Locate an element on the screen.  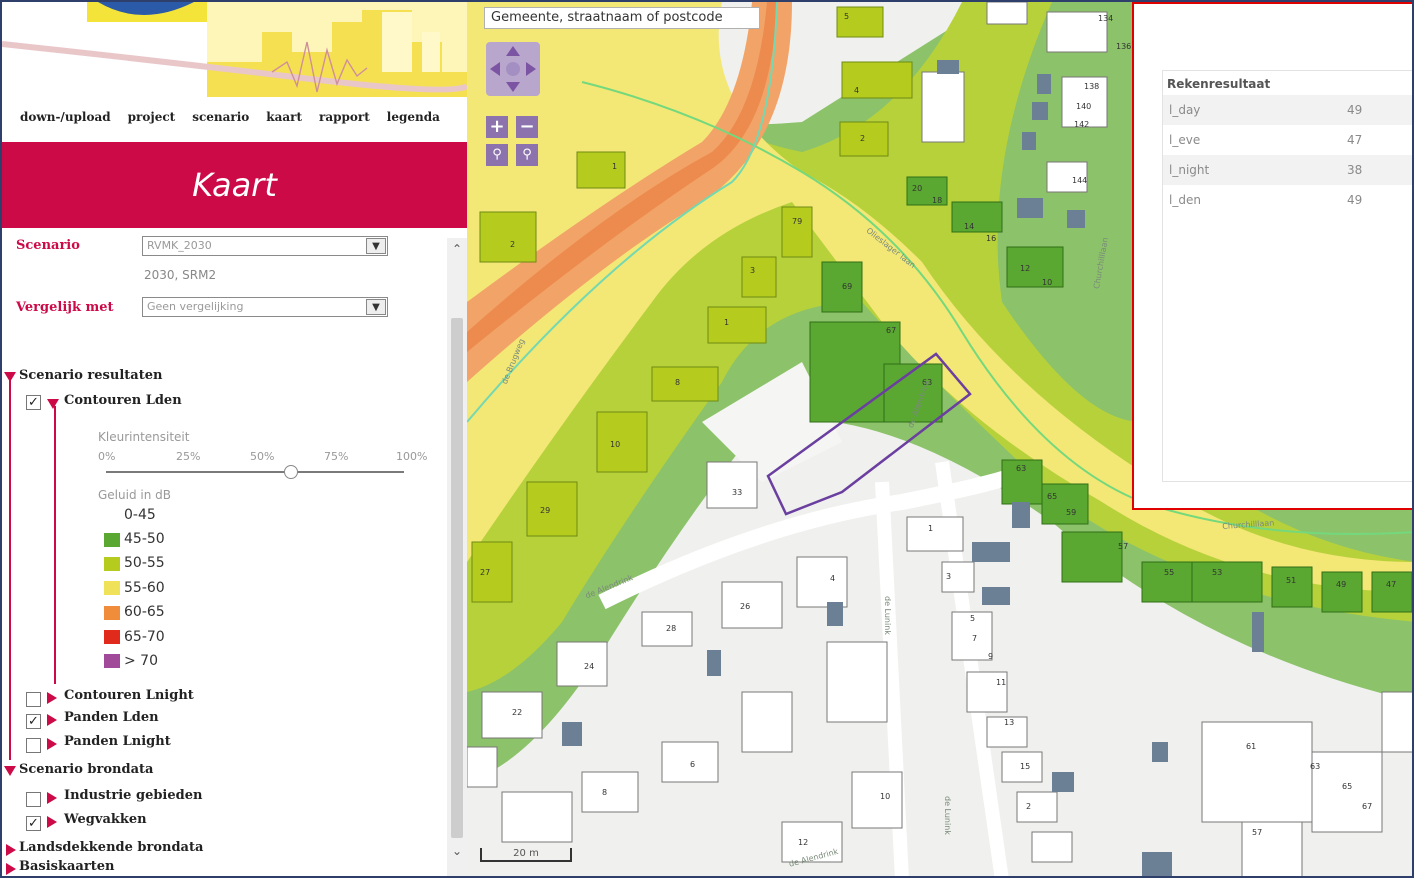
nav-item-project: project is located at coordinates (152, 121).